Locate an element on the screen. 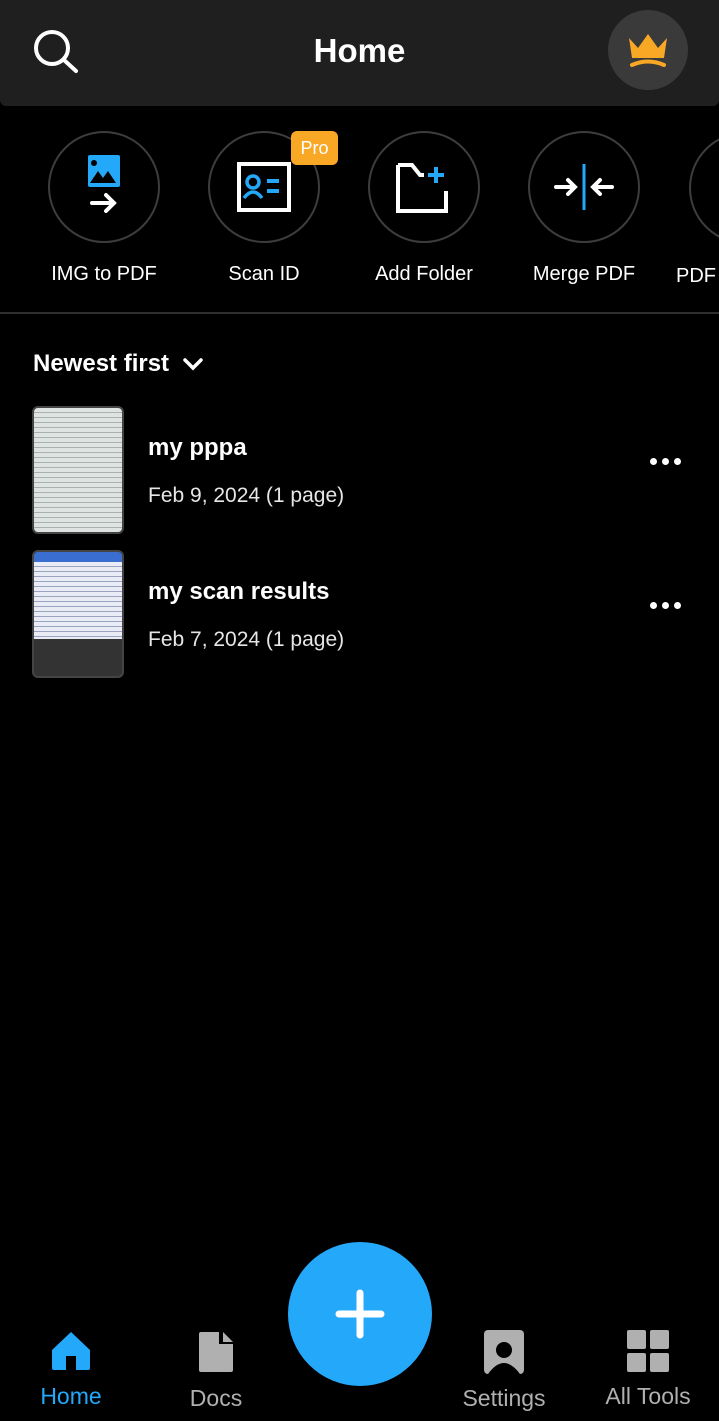  add-folder-icon is located at coordinates (422, 188).